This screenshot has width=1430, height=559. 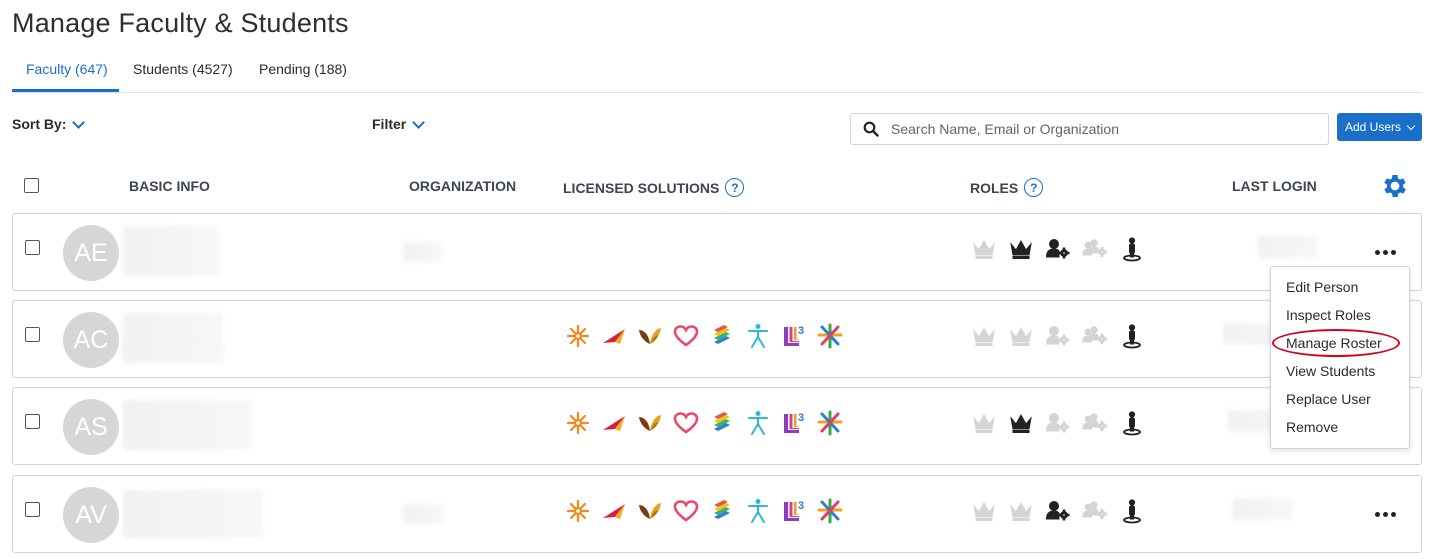 What do you see at coordinates (91, 515) in the screenshot?
I see `avatar: AV` at bounding box center [91, 515].